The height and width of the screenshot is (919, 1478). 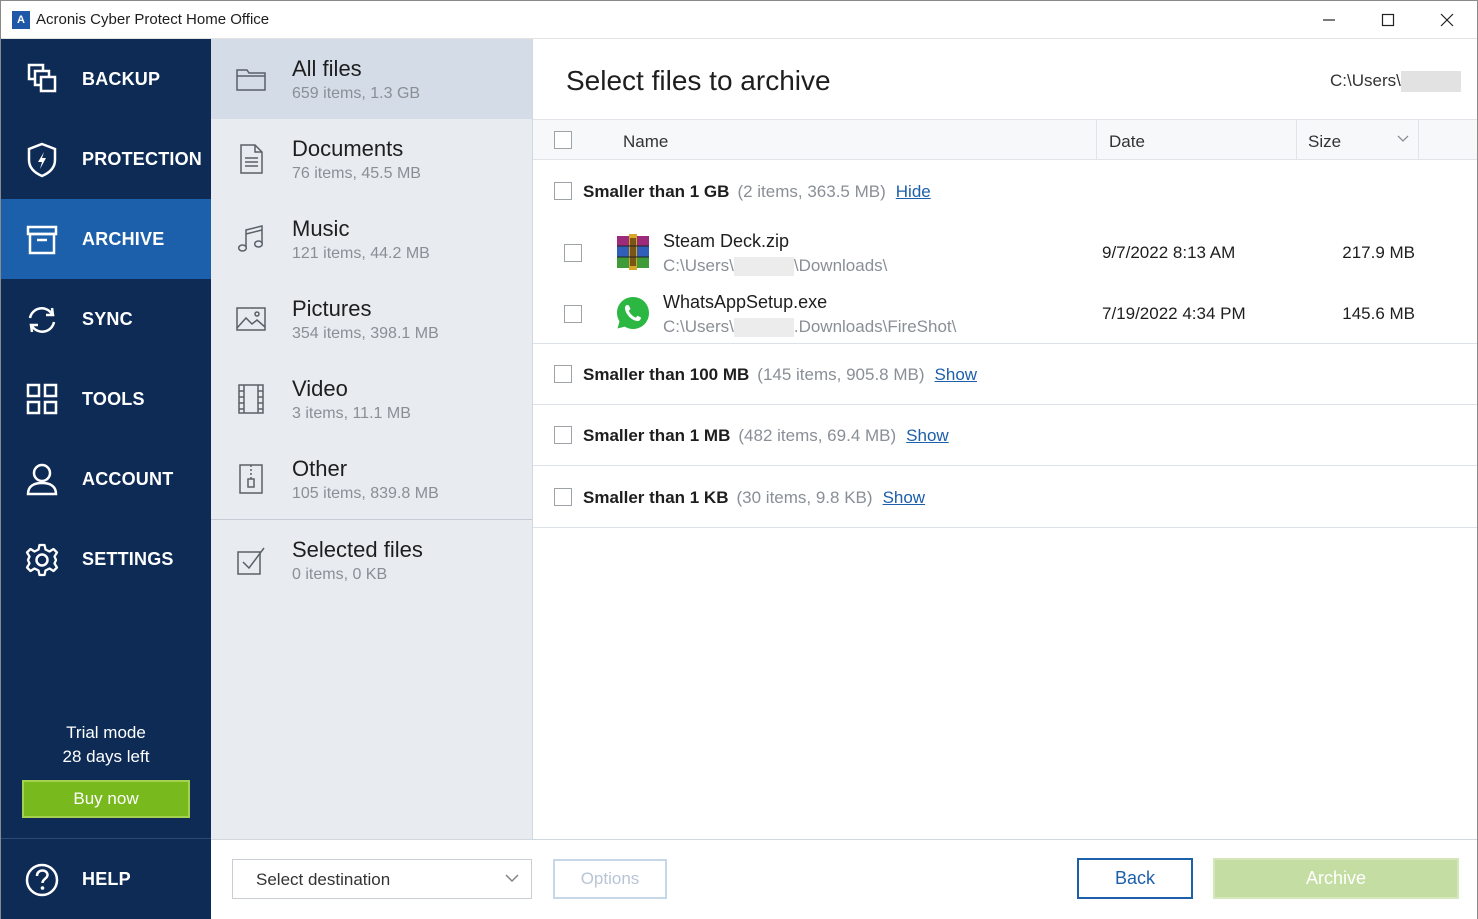 I want to click on file-path: C:\Users\ .Downloads\FireShot\, so click(x=810, y=327).